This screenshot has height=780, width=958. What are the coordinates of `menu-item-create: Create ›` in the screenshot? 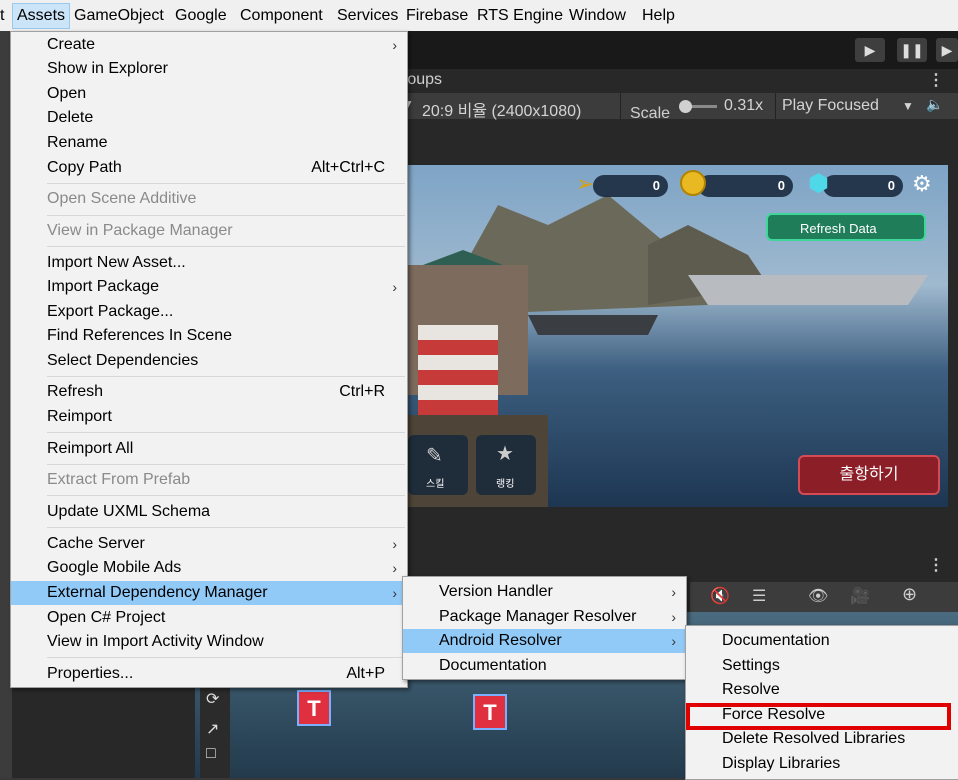 It's located at (209, 45).